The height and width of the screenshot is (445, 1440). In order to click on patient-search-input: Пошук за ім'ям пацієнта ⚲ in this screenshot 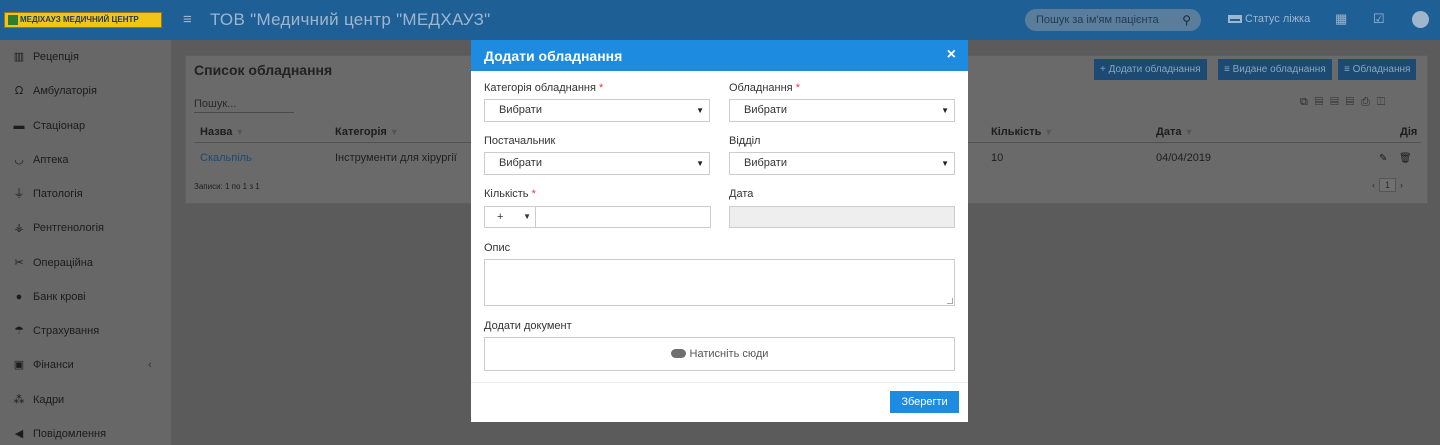, I will do `click(1113, 20)`.